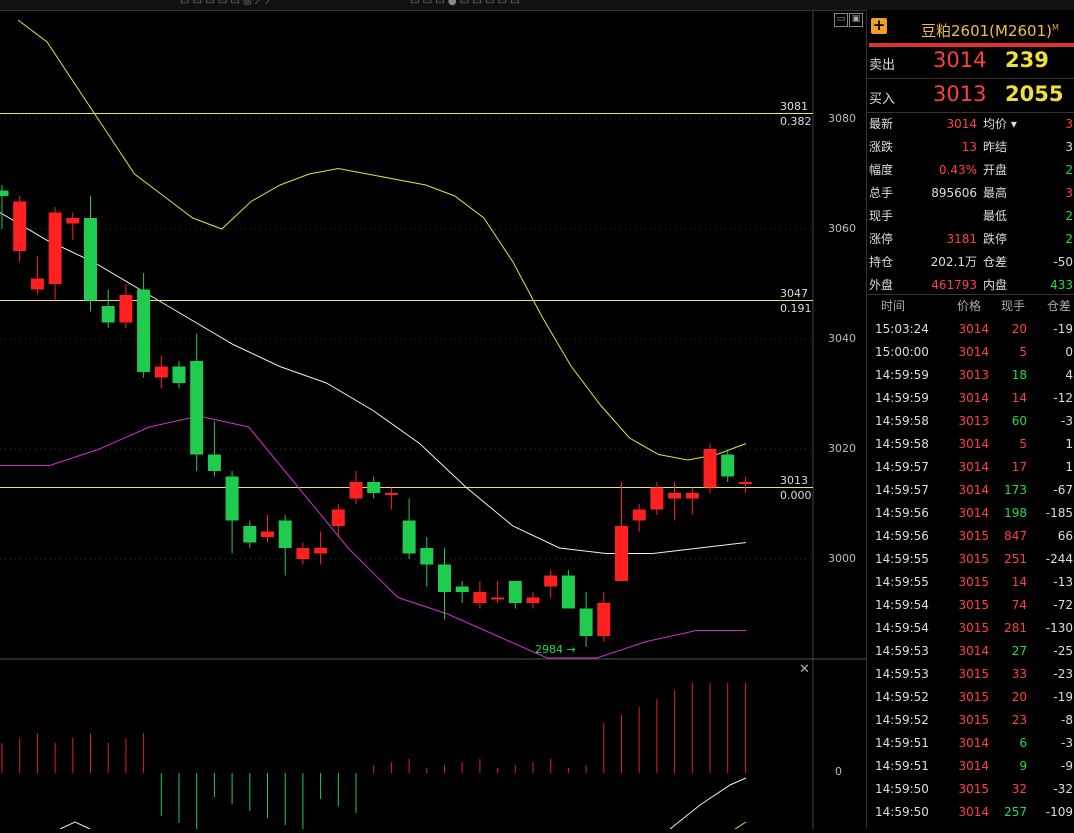  Describe the element at coordinates (1015, 812) in the screenshot. I see `tick-hand: 257` at that location.